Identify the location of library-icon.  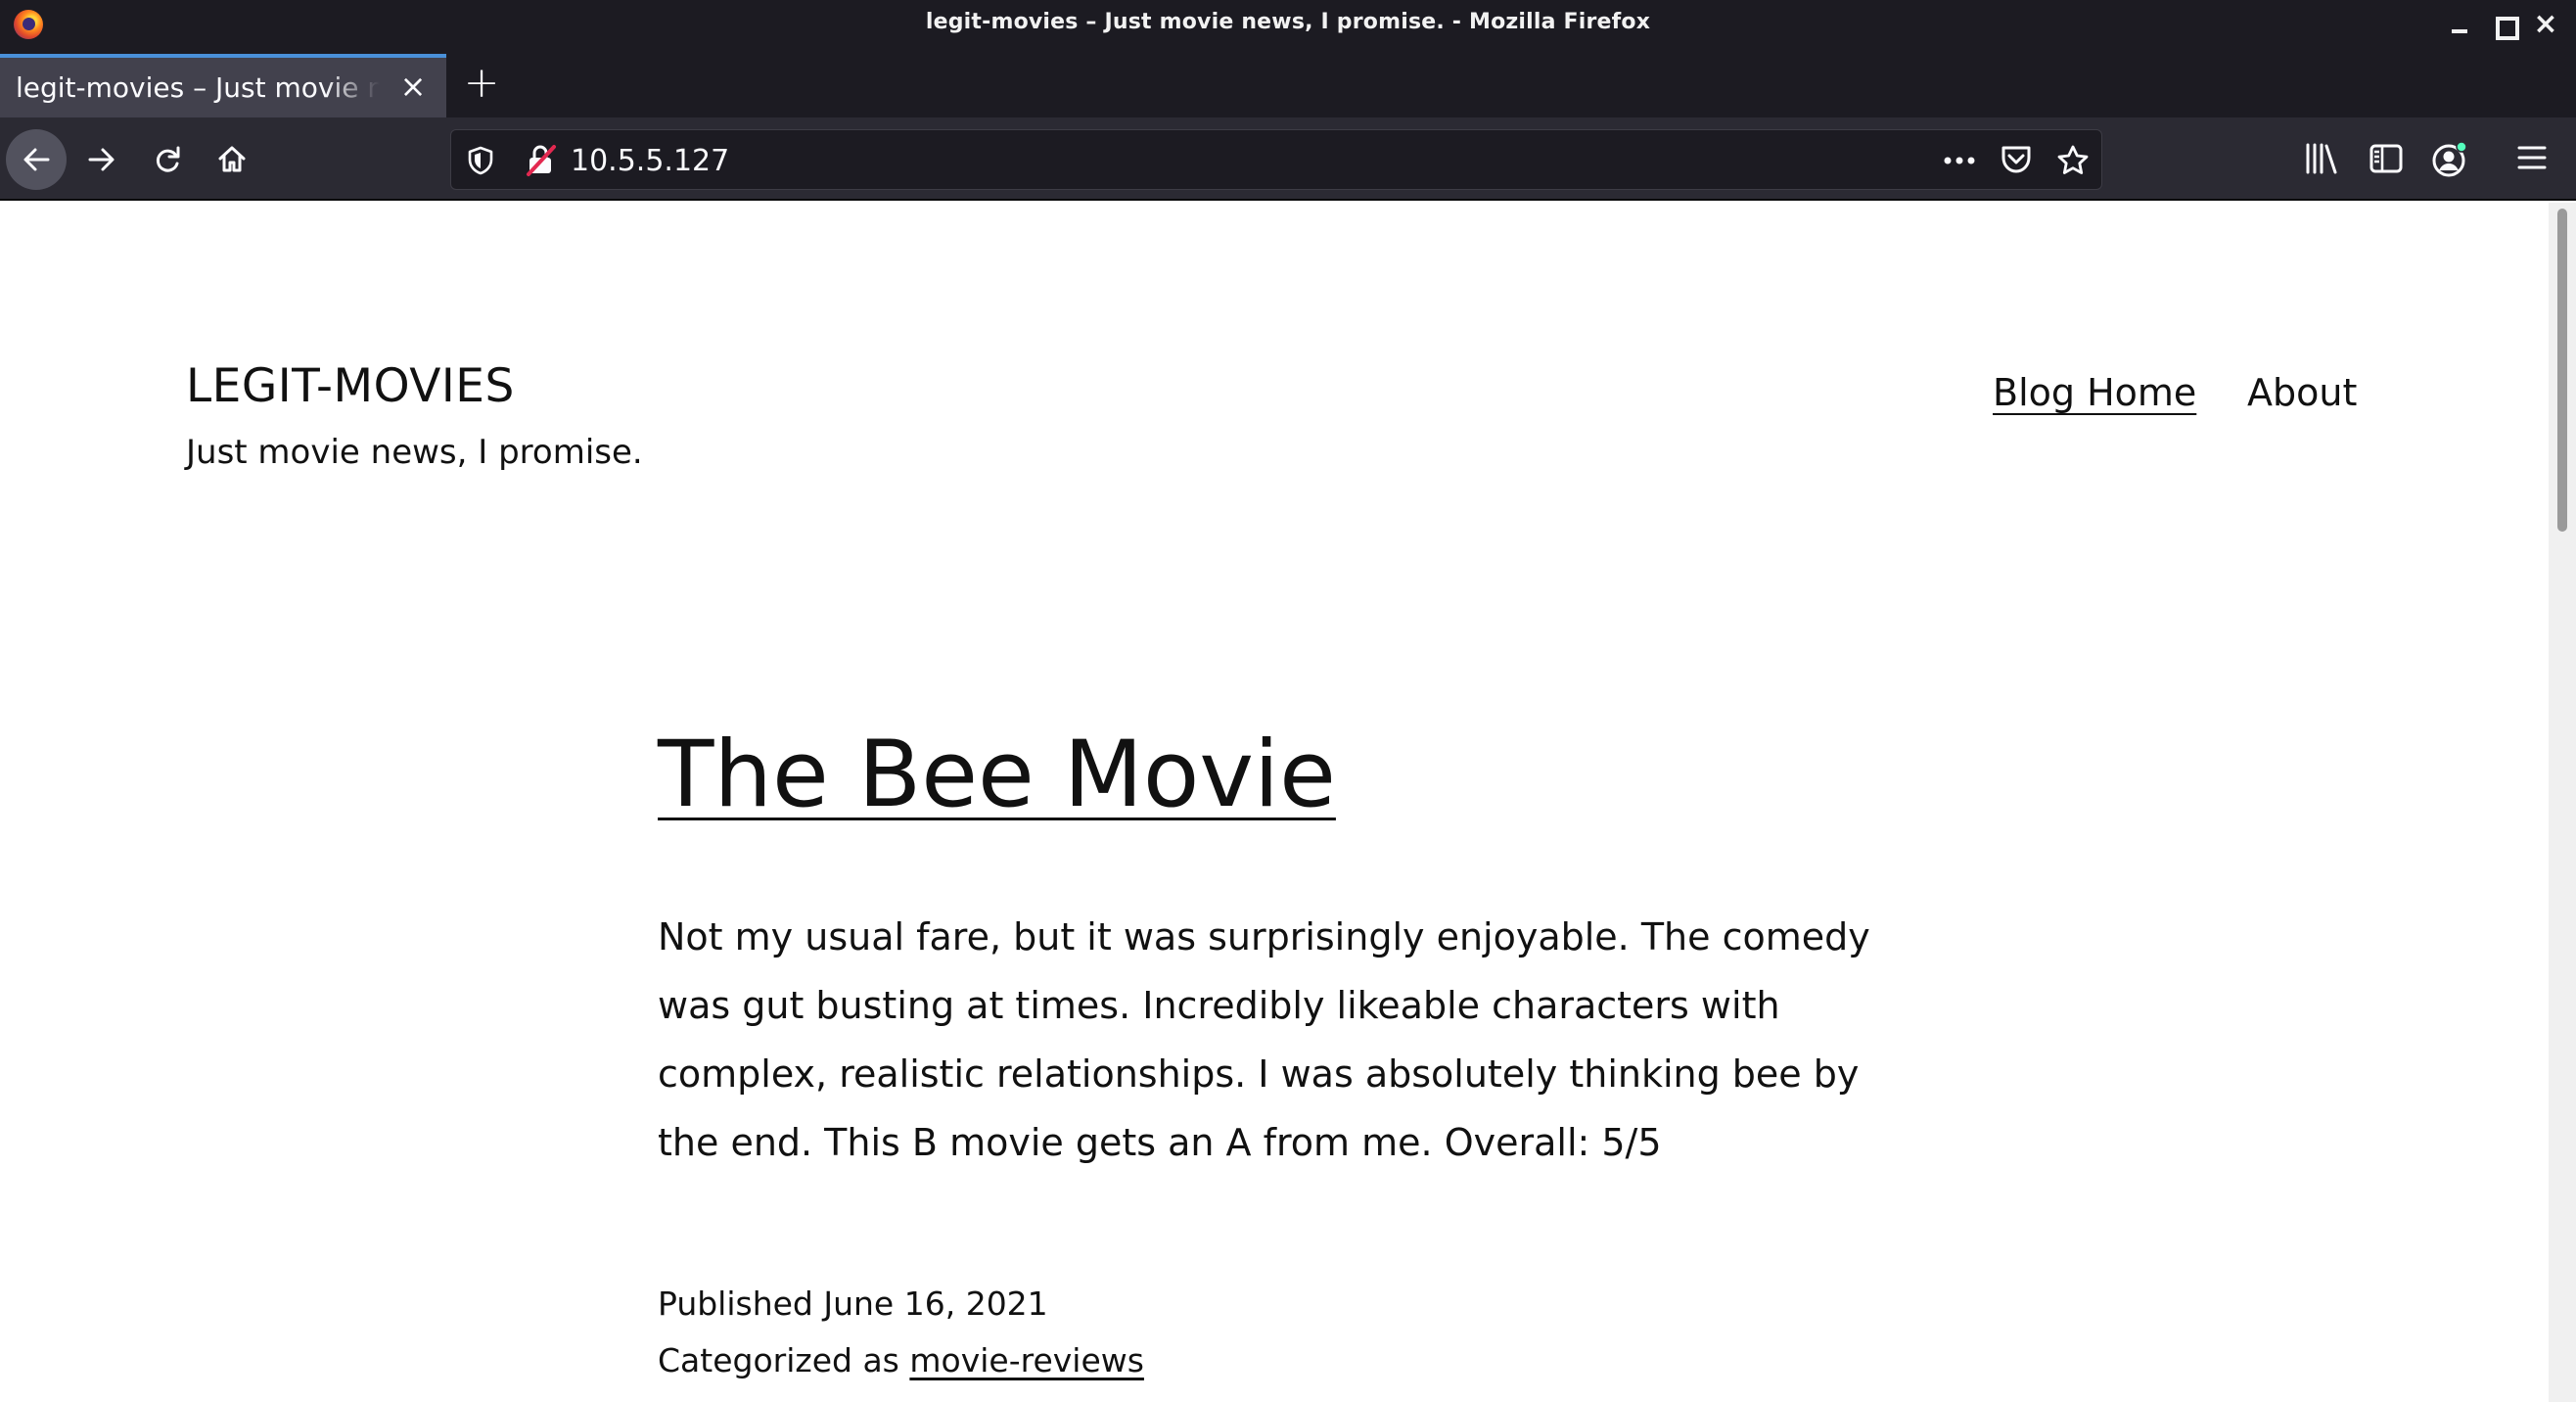
(2321, 159).